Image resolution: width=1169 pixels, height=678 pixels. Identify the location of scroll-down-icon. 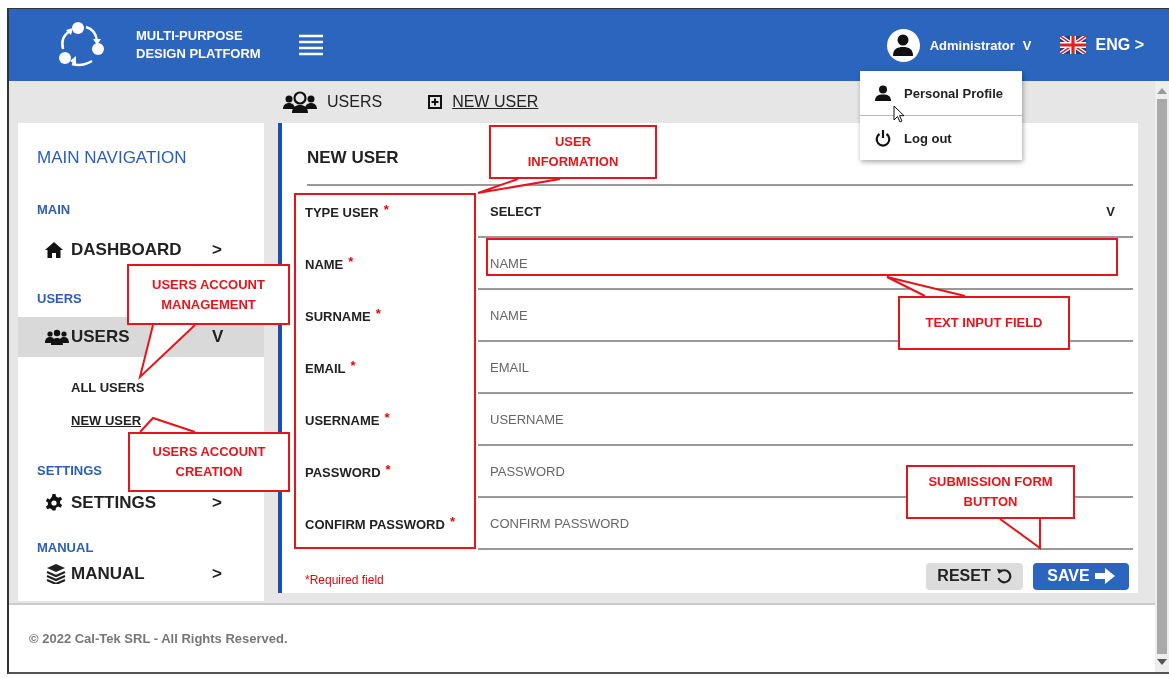
(1162, 662).